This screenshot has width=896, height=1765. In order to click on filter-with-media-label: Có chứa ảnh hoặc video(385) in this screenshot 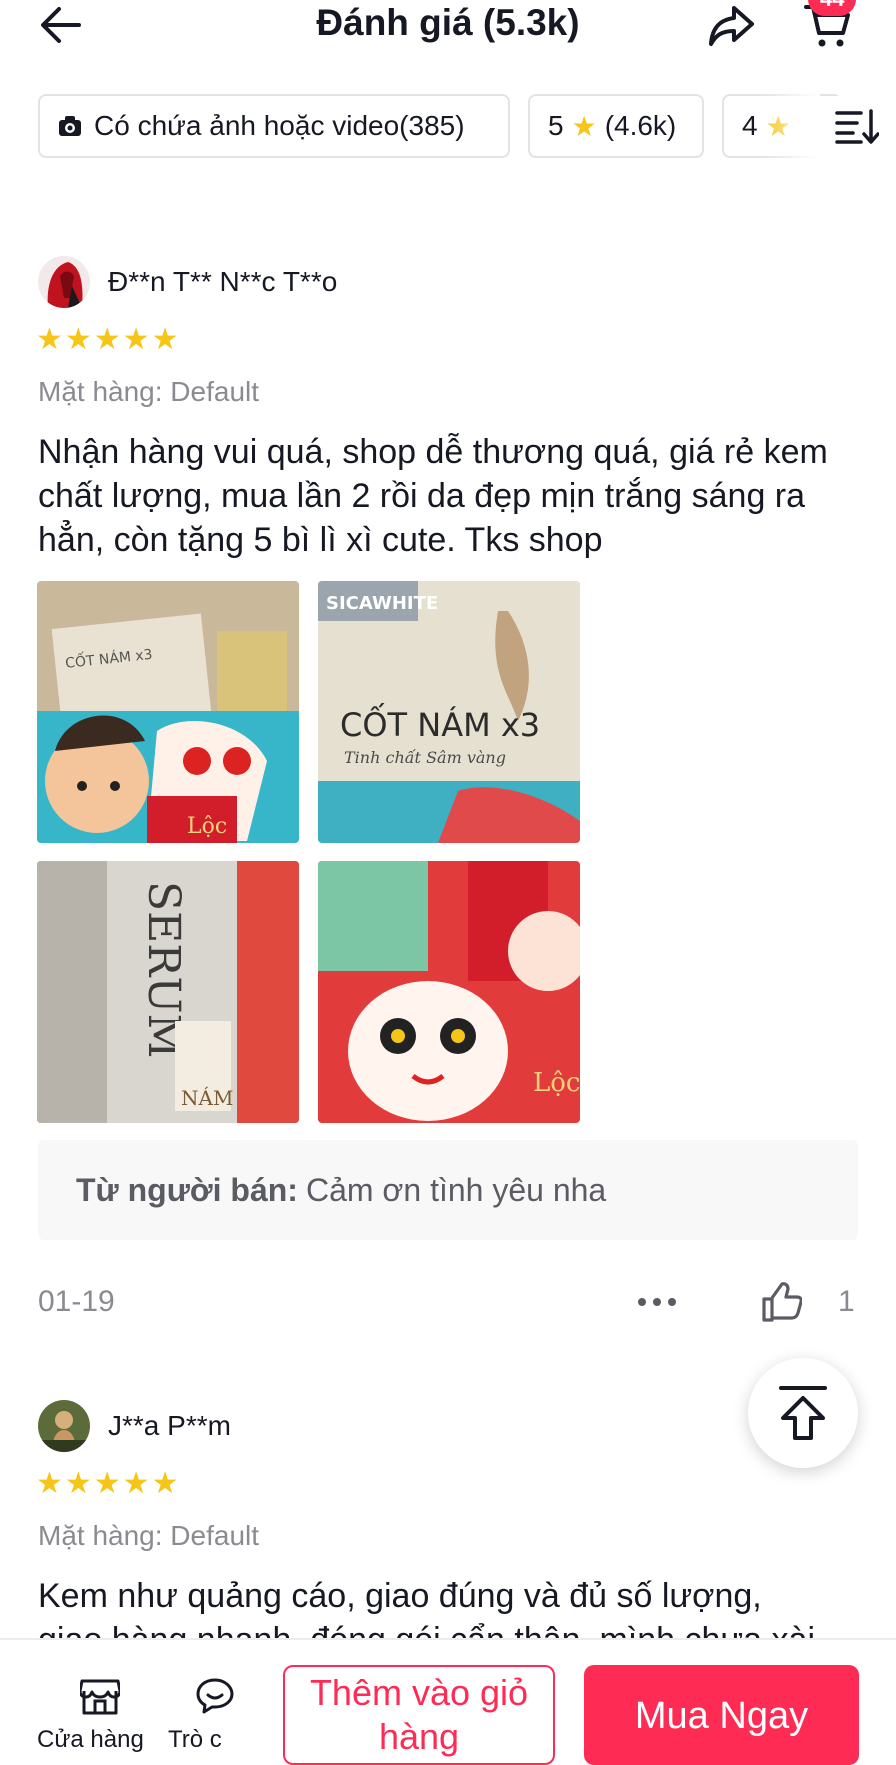, I will do `click(279, 125)`.